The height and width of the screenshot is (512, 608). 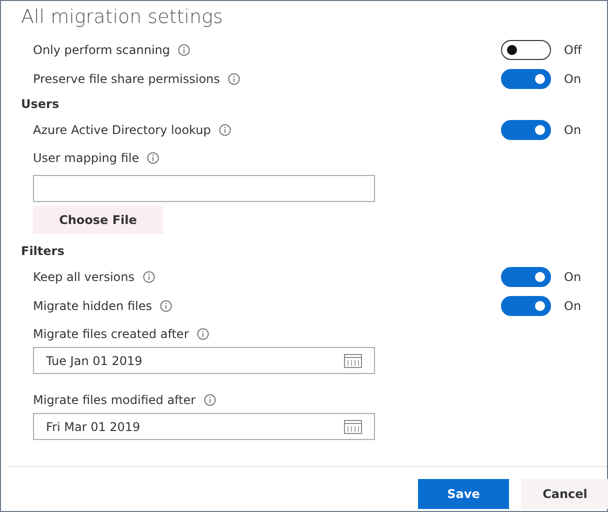 What do you see at coordinates (40, 104) in the screenshot?
I see `section-heading: Users` at bounding box center [40, 104].